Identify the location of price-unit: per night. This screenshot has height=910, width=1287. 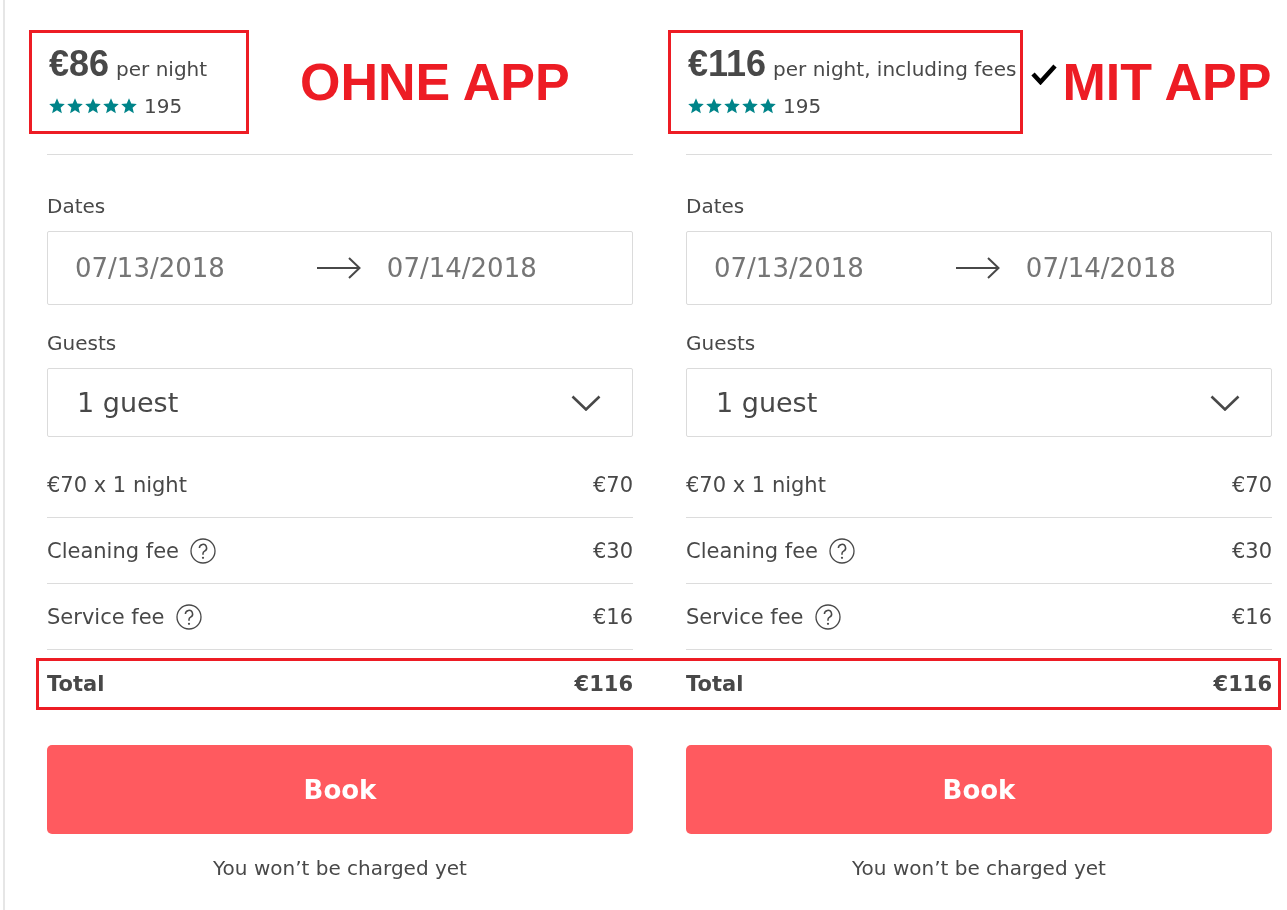
(162, 69).